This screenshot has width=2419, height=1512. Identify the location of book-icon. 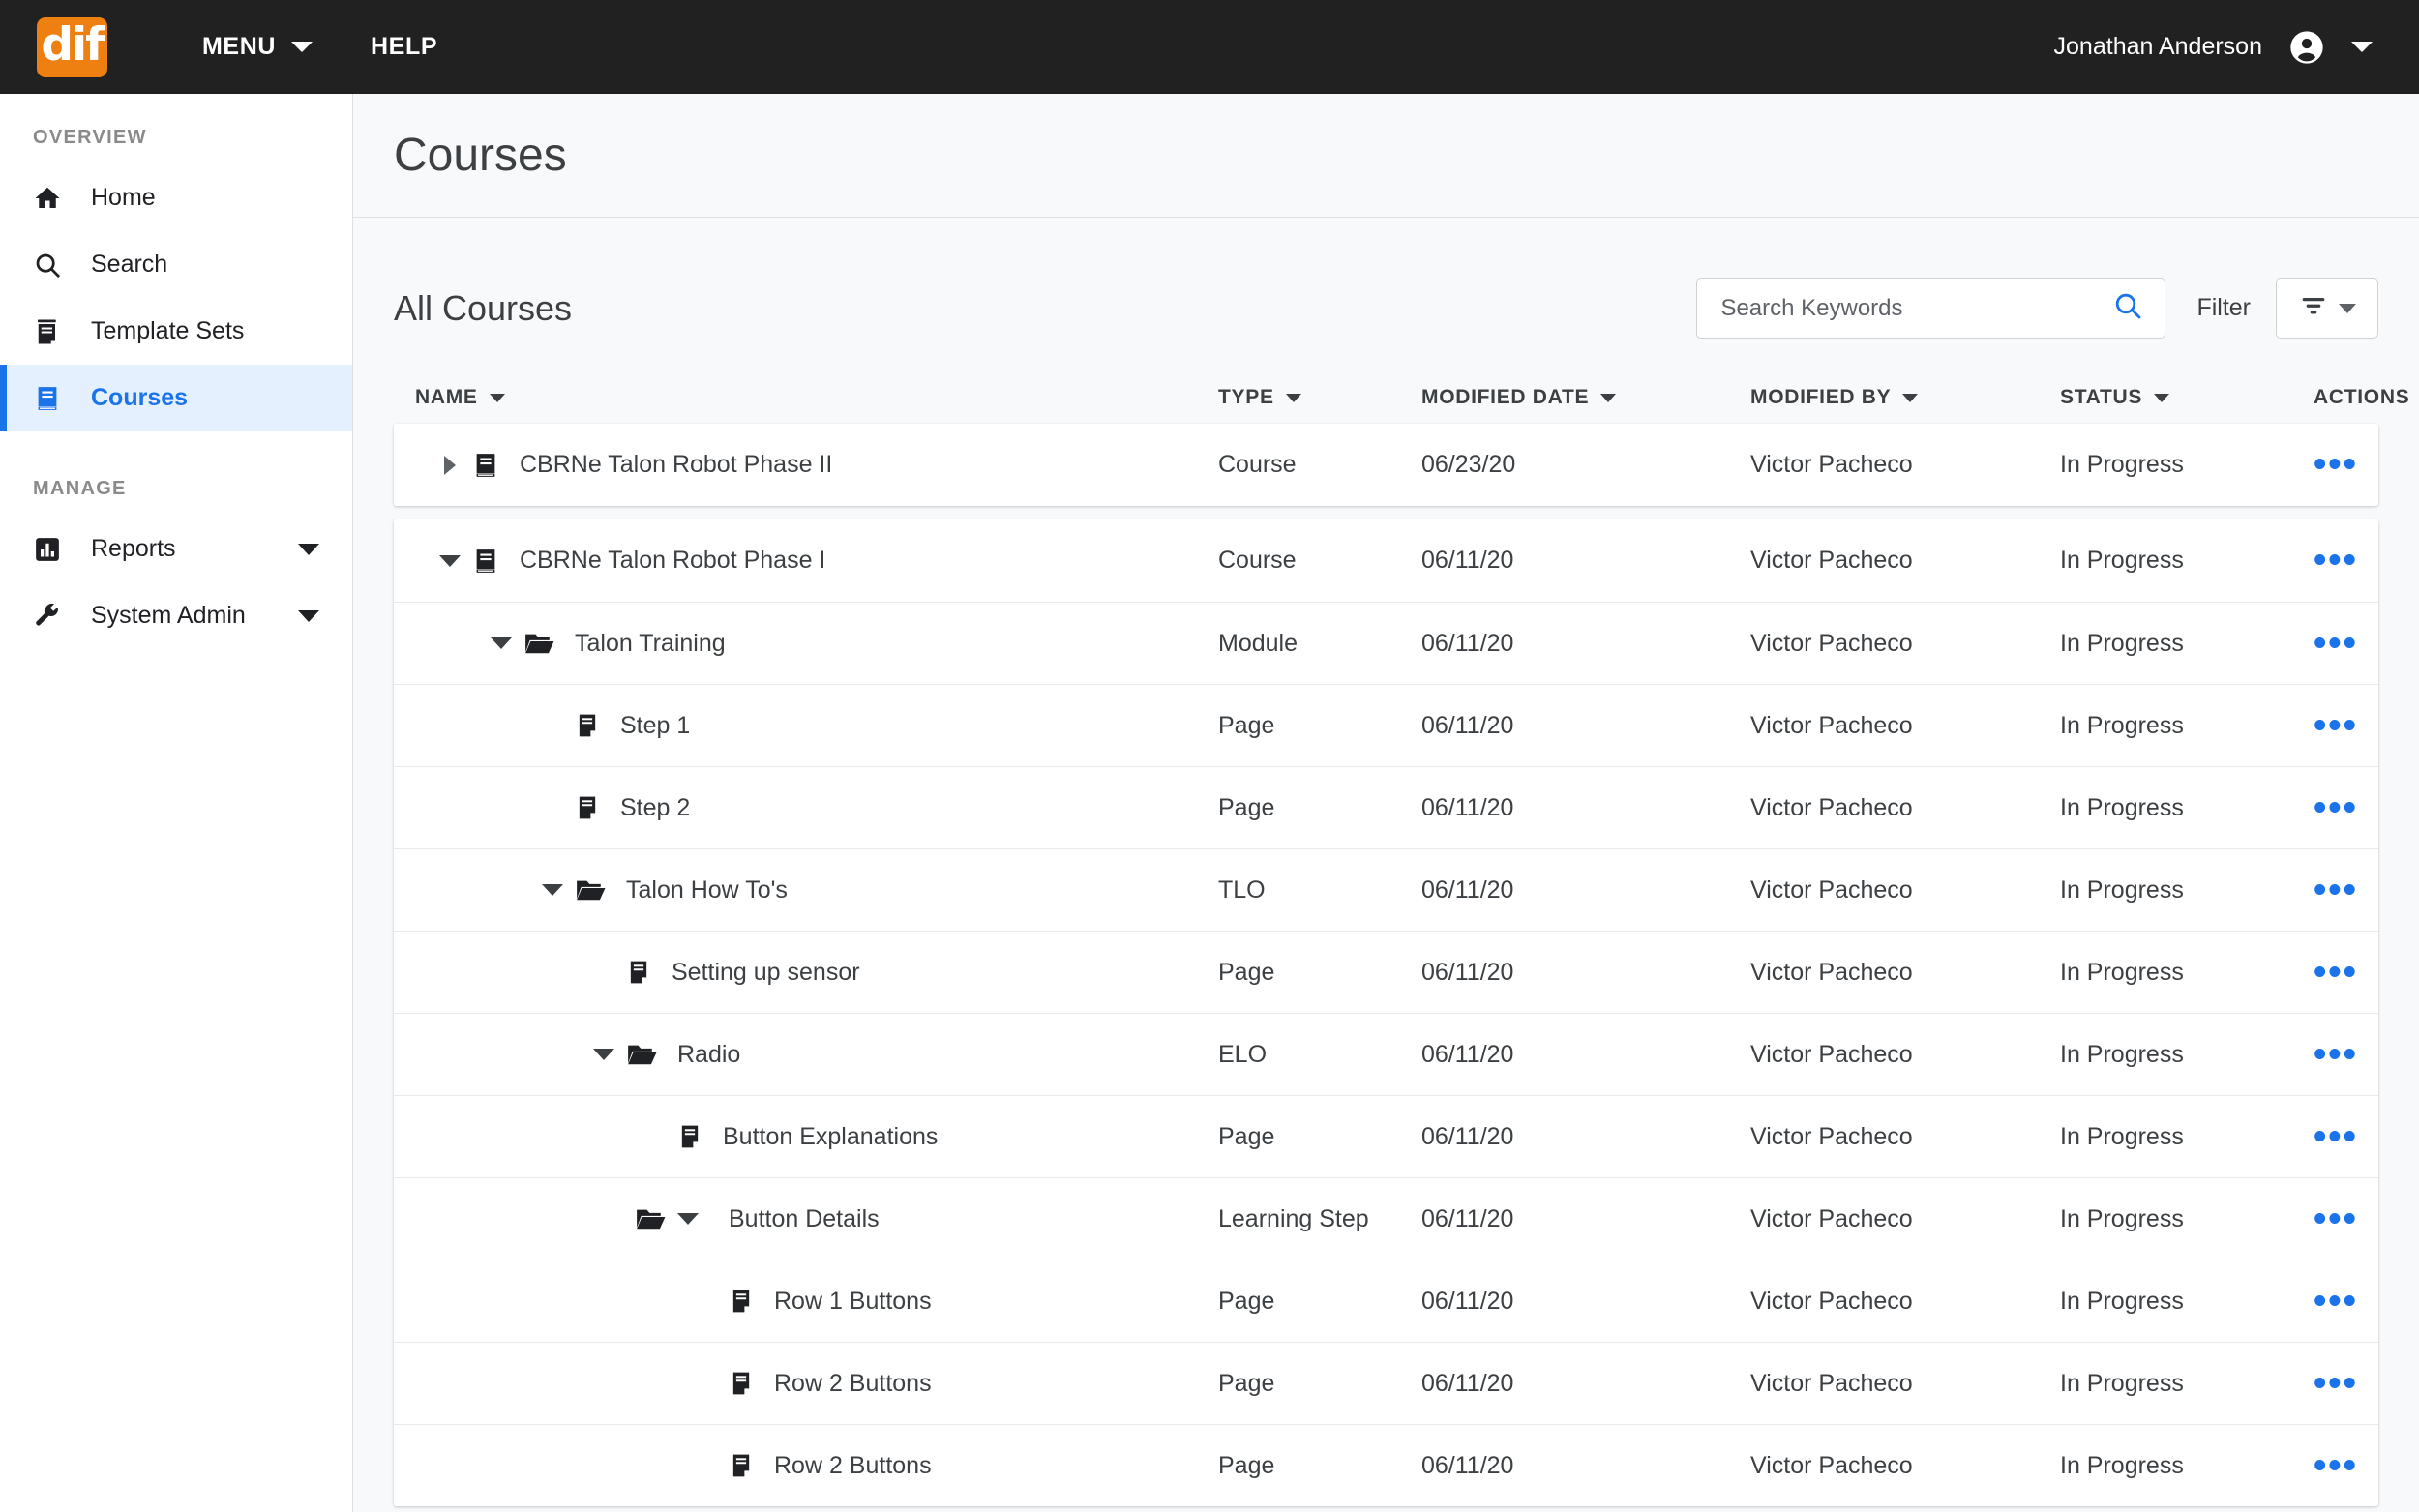
(486, 465).